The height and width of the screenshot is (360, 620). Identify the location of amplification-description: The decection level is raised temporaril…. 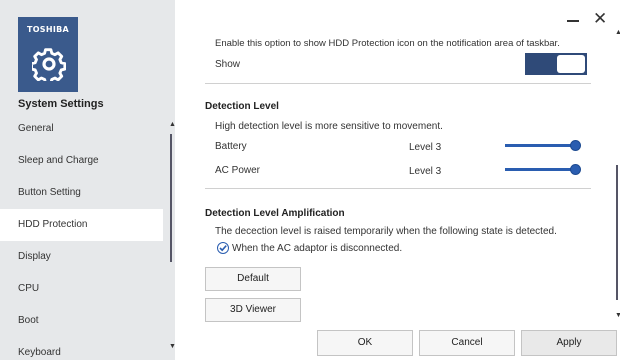
(386, 231).